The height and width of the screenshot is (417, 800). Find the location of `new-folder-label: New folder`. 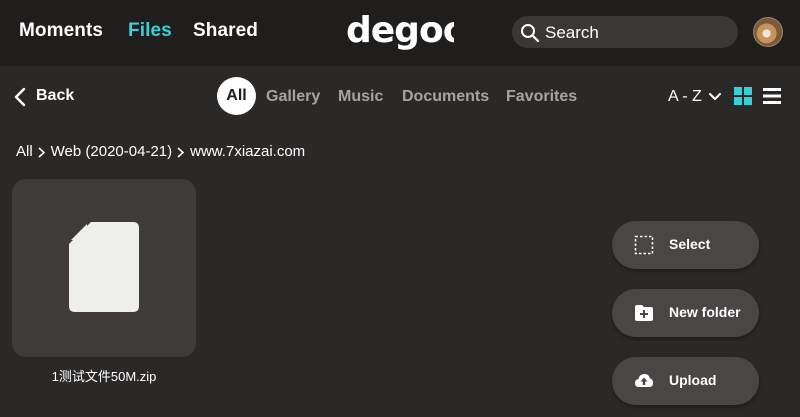

new-folder-label: New folder is located at coordinates (705, 312).